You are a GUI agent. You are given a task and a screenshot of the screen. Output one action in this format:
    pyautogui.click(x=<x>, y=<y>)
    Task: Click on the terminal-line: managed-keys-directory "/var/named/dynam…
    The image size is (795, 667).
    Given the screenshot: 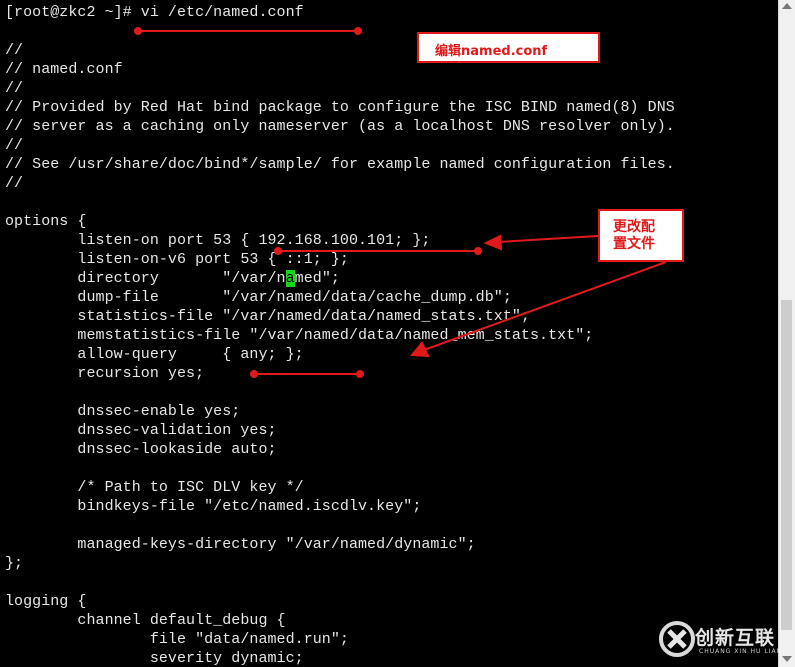 What is the action you would take?
    pyautogui.click(x=240, y=544)
    